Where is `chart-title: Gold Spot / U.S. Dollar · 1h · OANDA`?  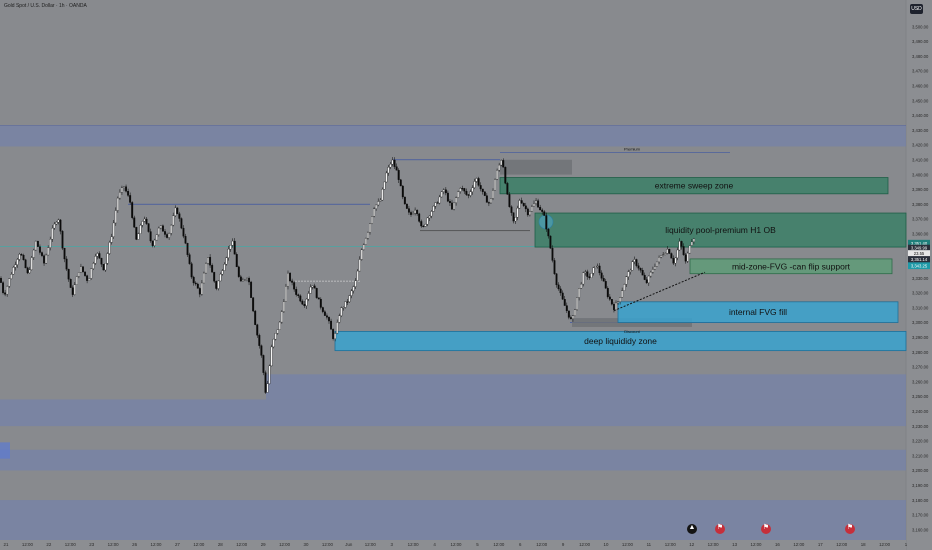 chart-title: Gold Spot / U.S. Dollar · 1h · OANDA is located at coordinates (45, 6).